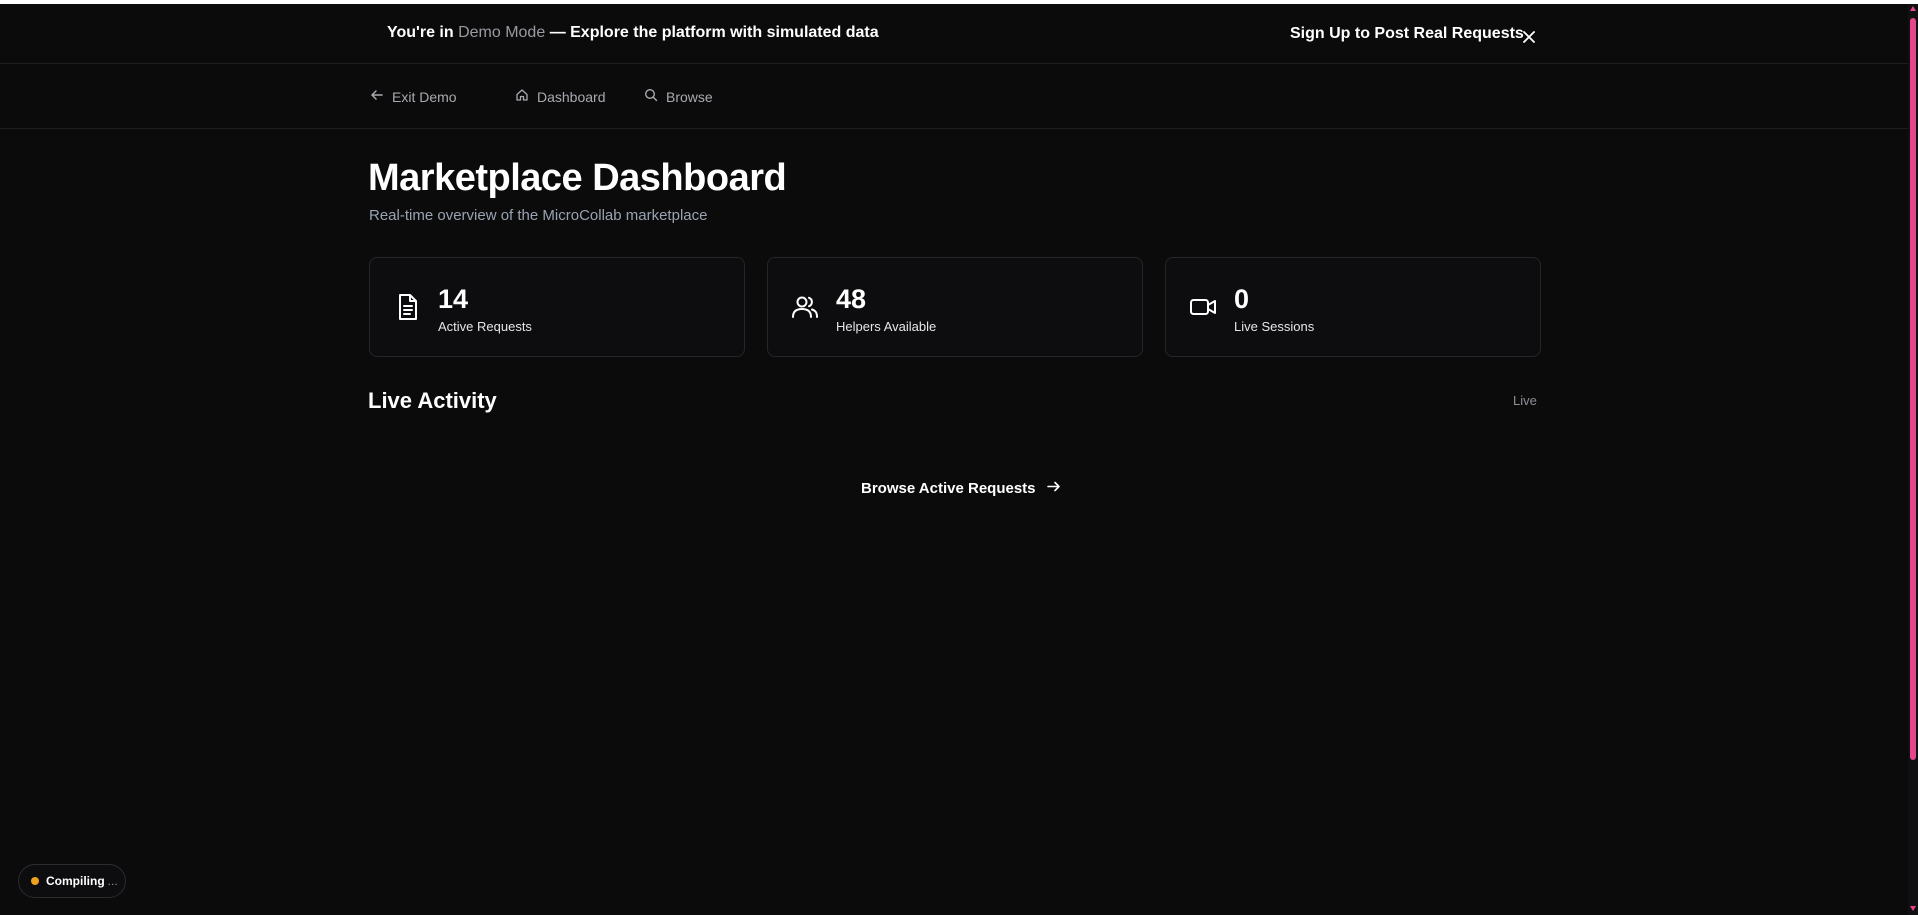 This screenshot has height=915, width=1918. What do you see at coordinates (75, 881) in the screenshot?
I see `compiling-label: Compiling` at bounding box center [75, 881].